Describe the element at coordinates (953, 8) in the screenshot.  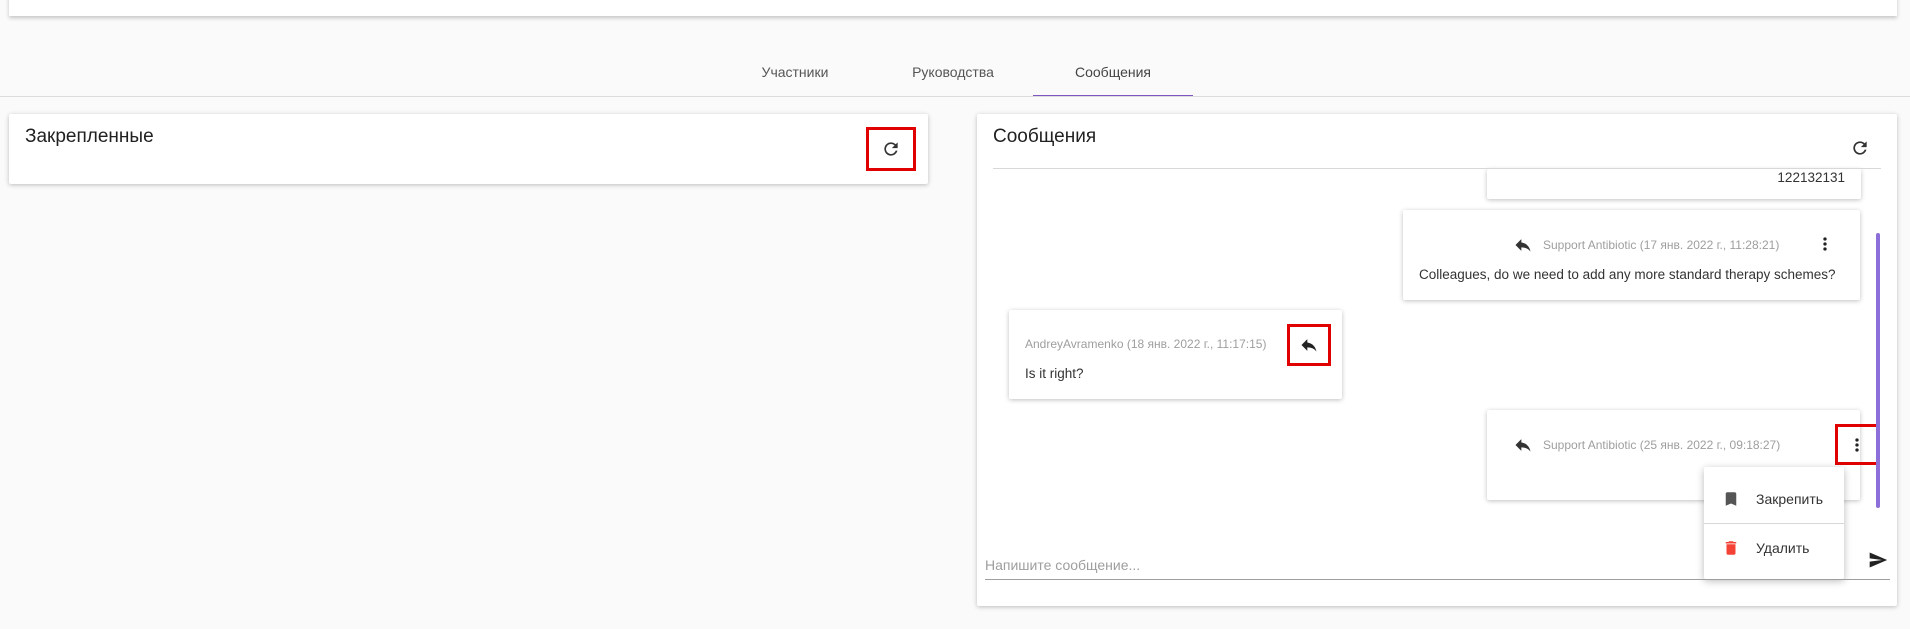
I see `top-card` at that location.